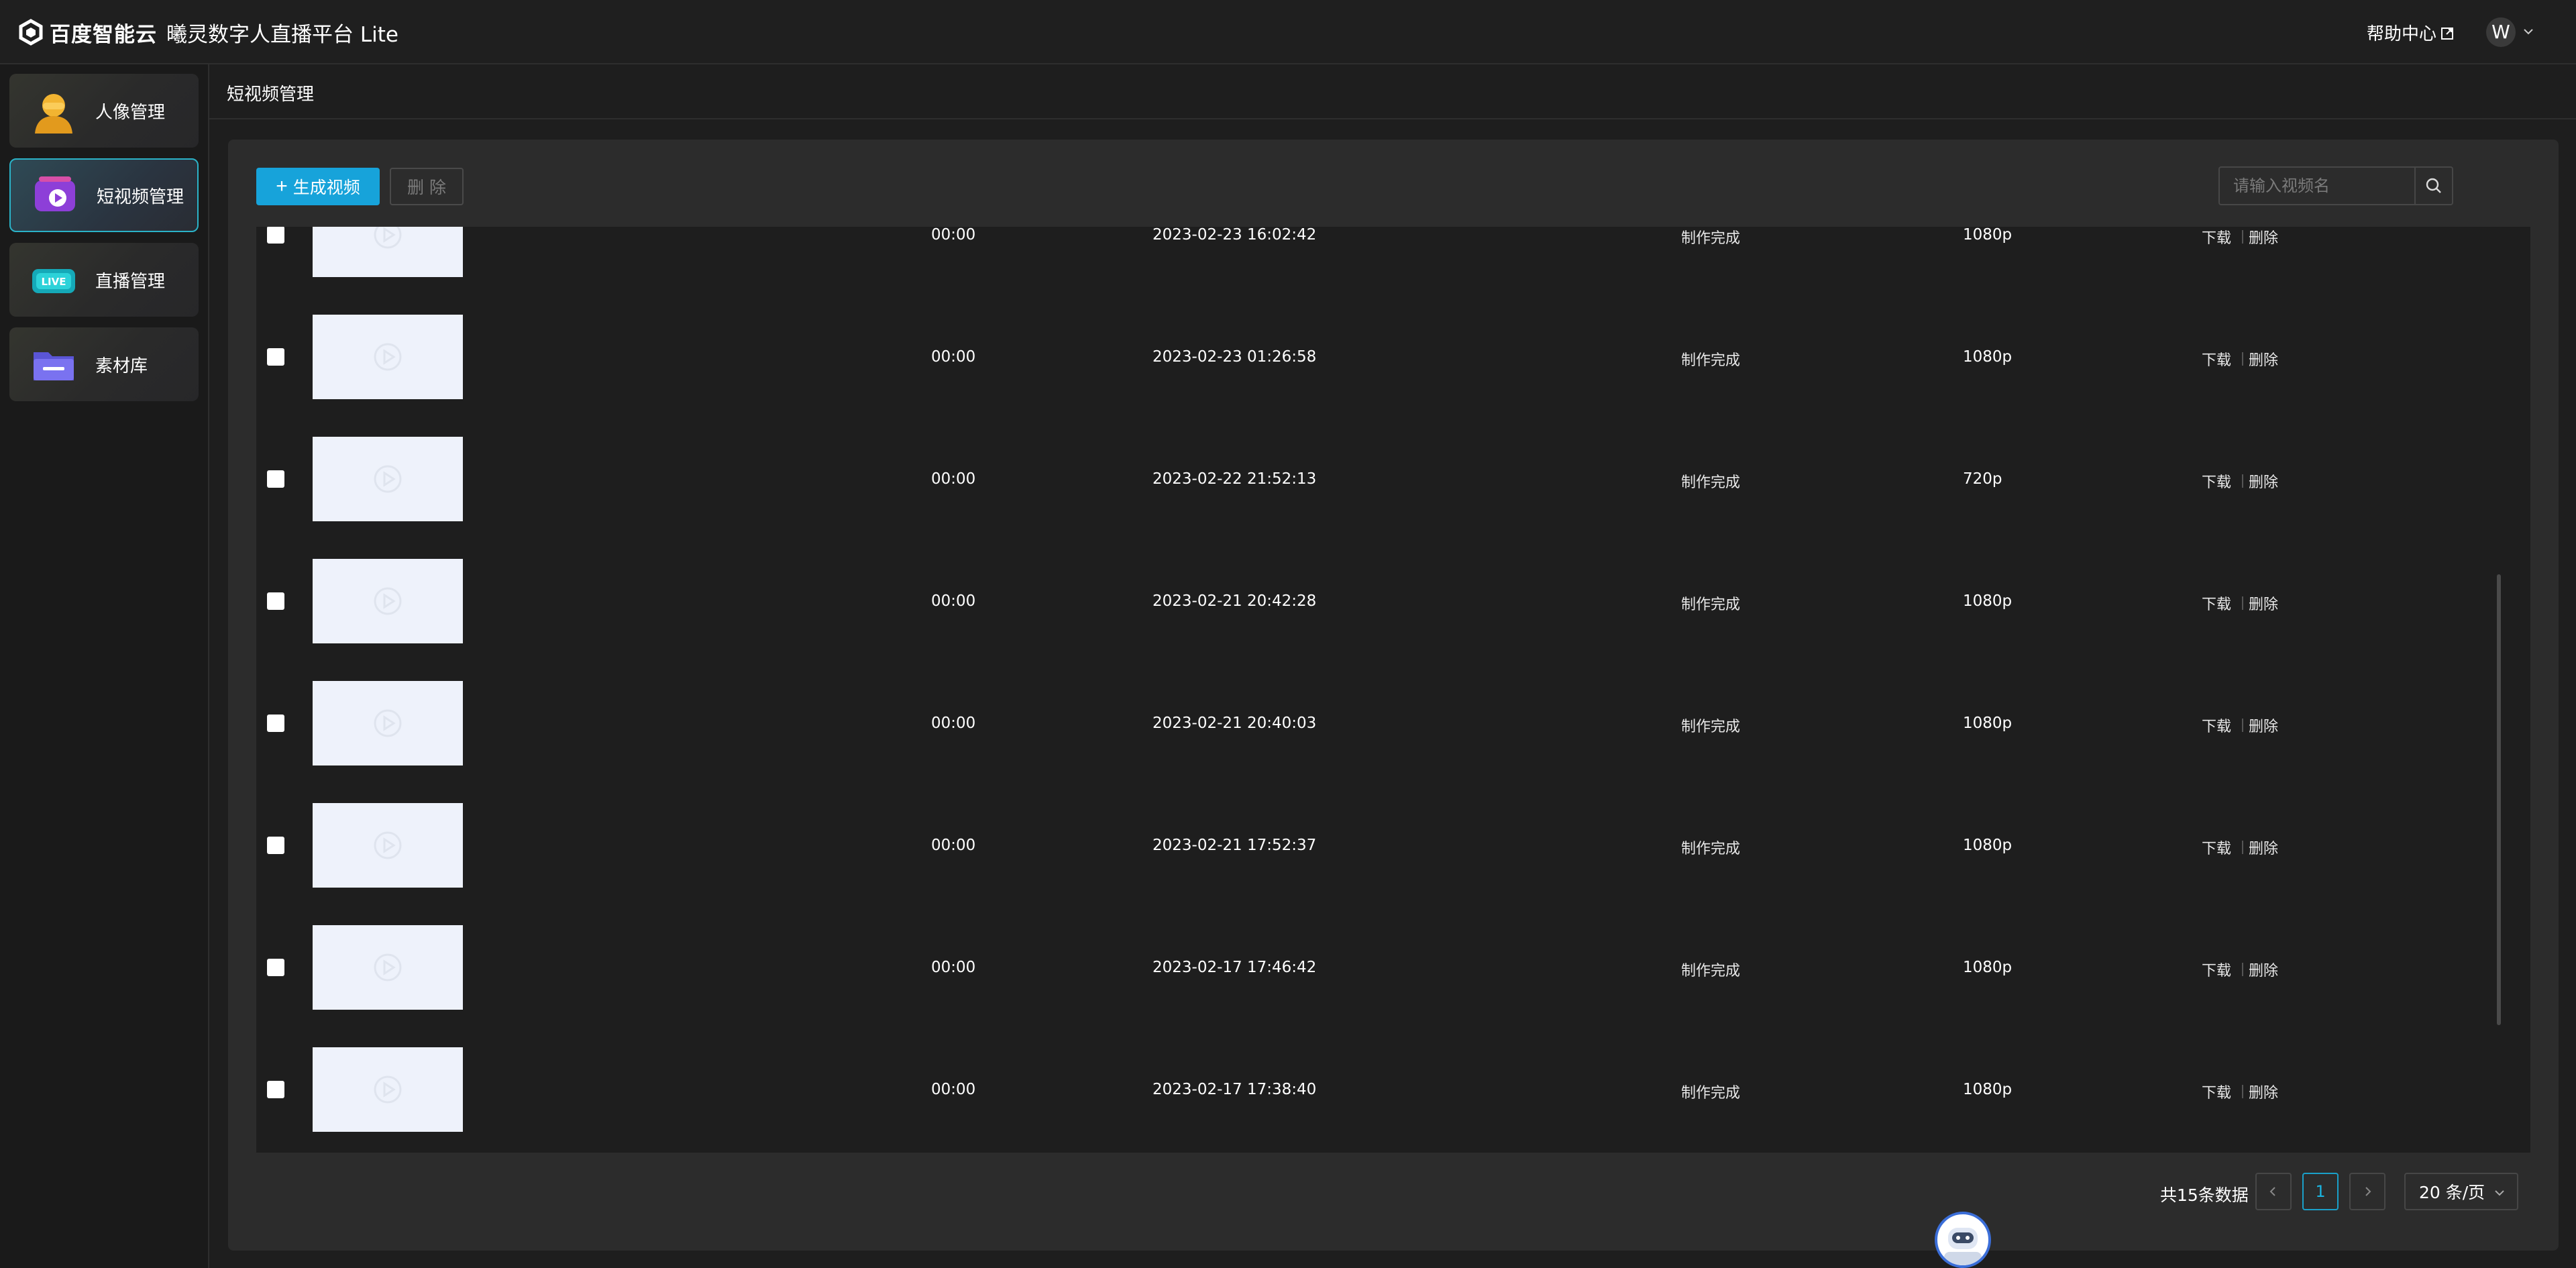 The image size is (2576, 1268). What do you see at coordinates (427, 186) in the screenshot?
I see `bulk-delete-button: 删 除` at bounding box center [427, 186].